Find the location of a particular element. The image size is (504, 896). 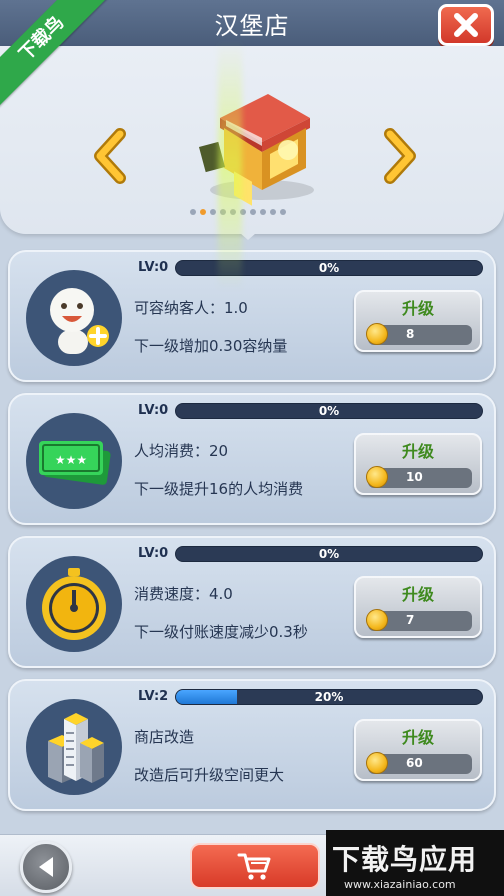

page-dot-active is located at coordinates (203, 212).